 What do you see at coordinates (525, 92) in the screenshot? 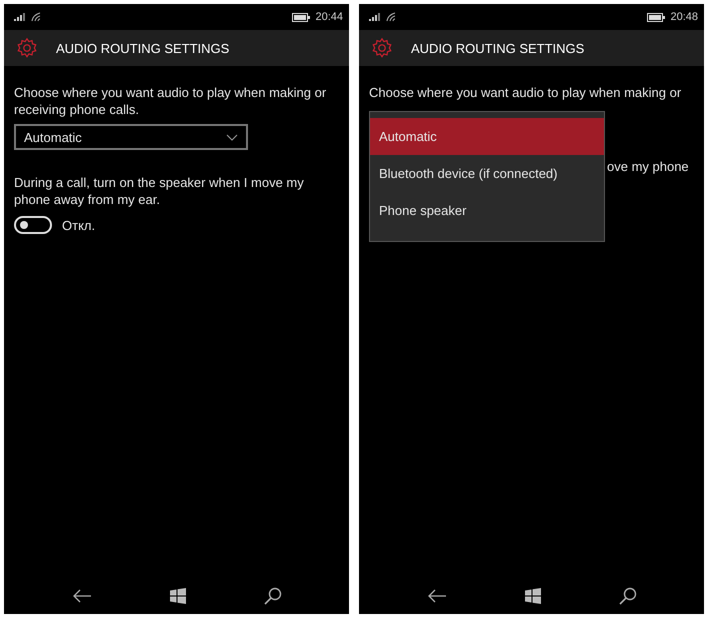
I see `description-text: Choose where you want audio to play when making or` at bounding box center [525, 92].